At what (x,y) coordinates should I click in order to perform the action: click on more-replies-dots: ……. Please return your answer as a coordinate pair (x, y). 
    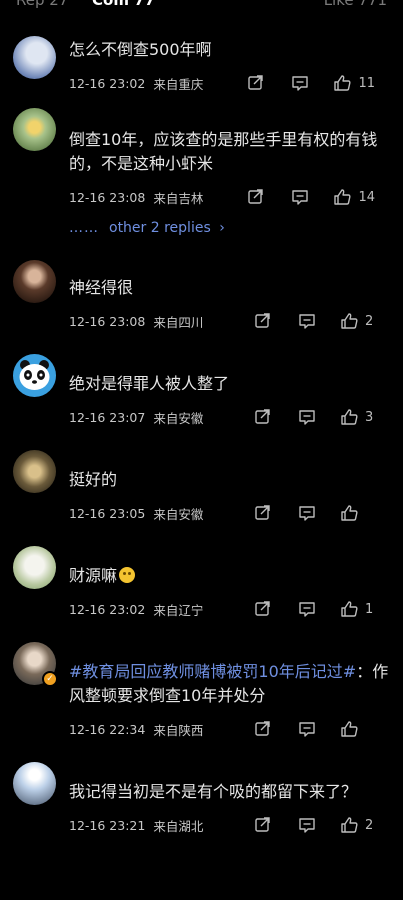
    Looking at the image, I should click on (84, 228).